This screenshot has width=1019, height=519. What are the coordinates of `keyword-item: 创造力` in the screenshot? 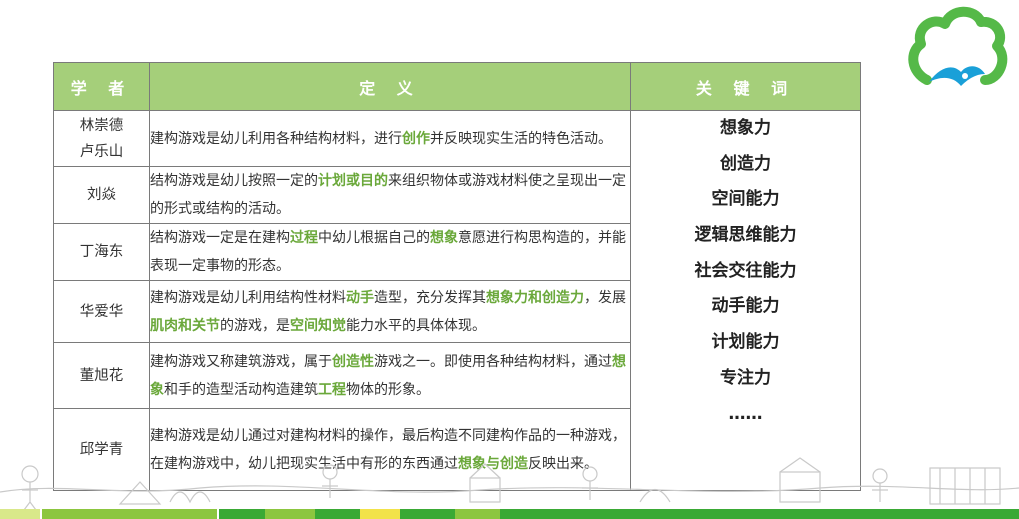 It's located at (745, 163).